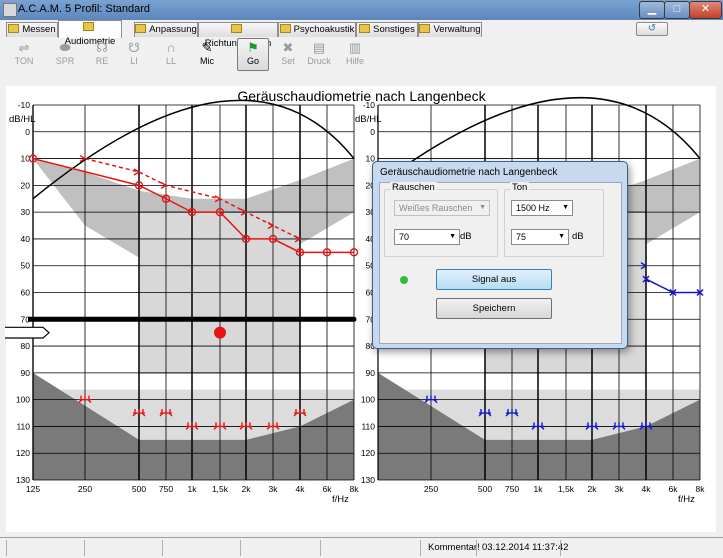  Describe the element at coordinates (466, 236) in the screenshot. I see `noise-level-unit: dB` at that location.